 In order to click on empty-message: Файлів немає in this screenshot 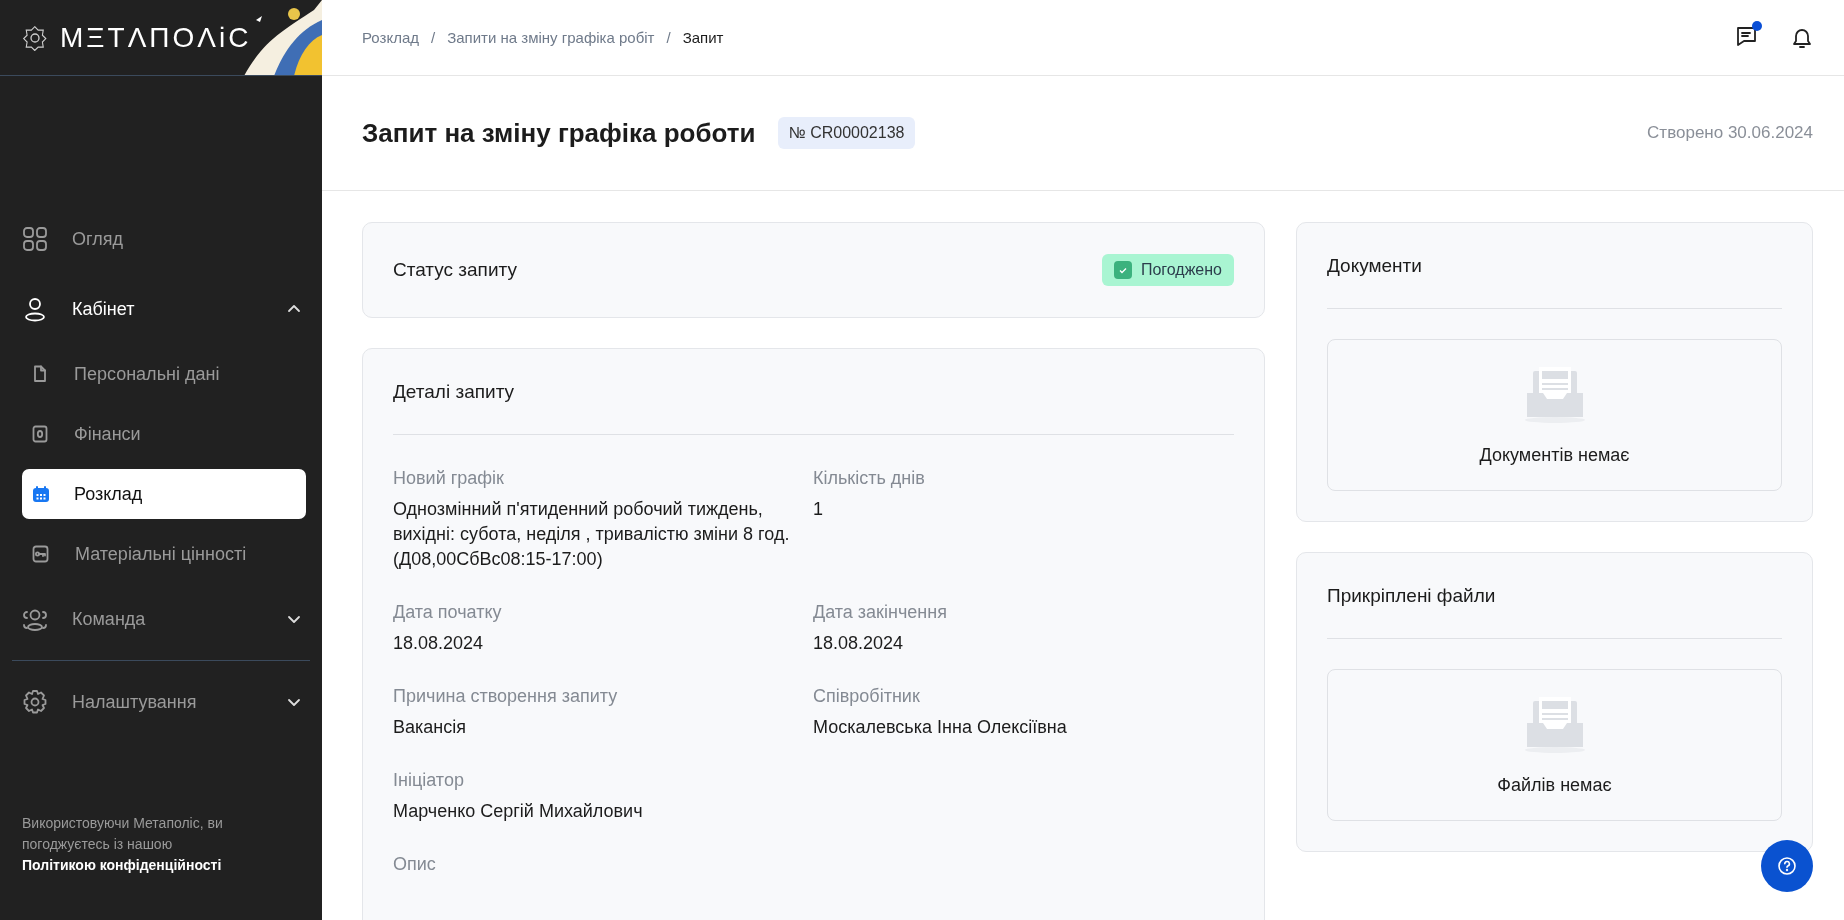, I will do `click(1554, 785)`.